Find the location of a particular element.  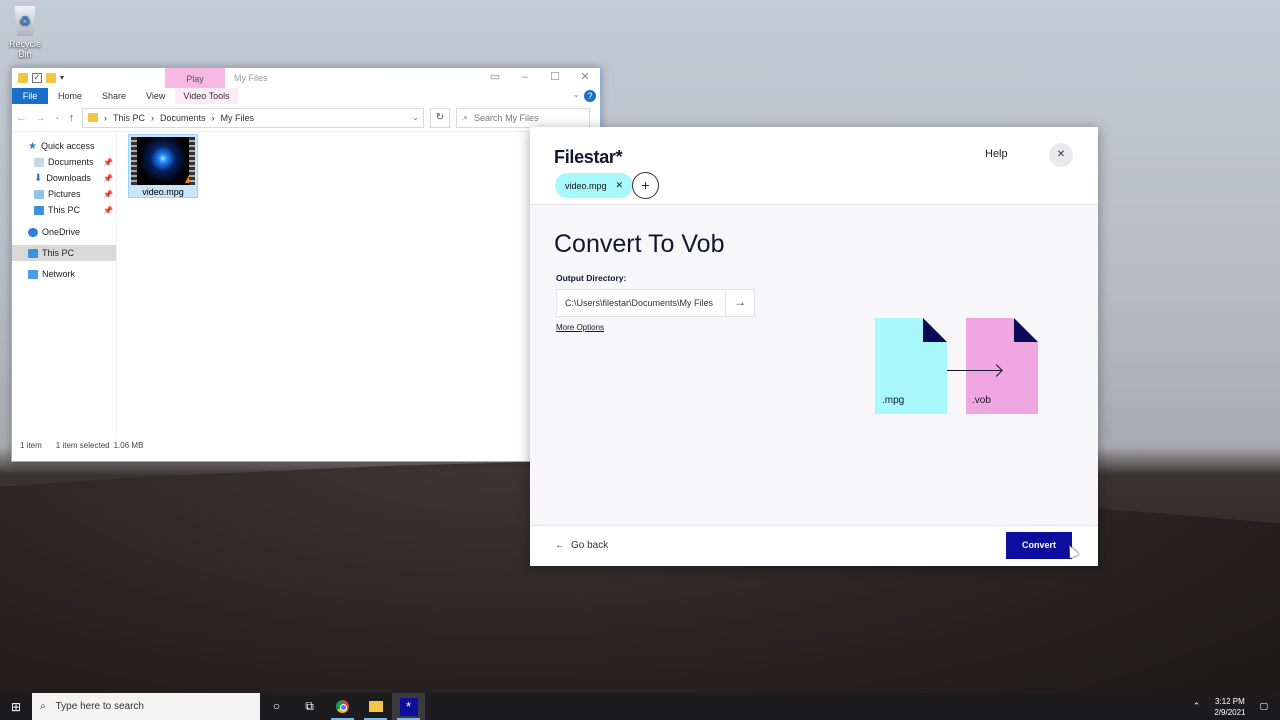

clock-time: 3:12 PM is located at coordinates (1230, 701).